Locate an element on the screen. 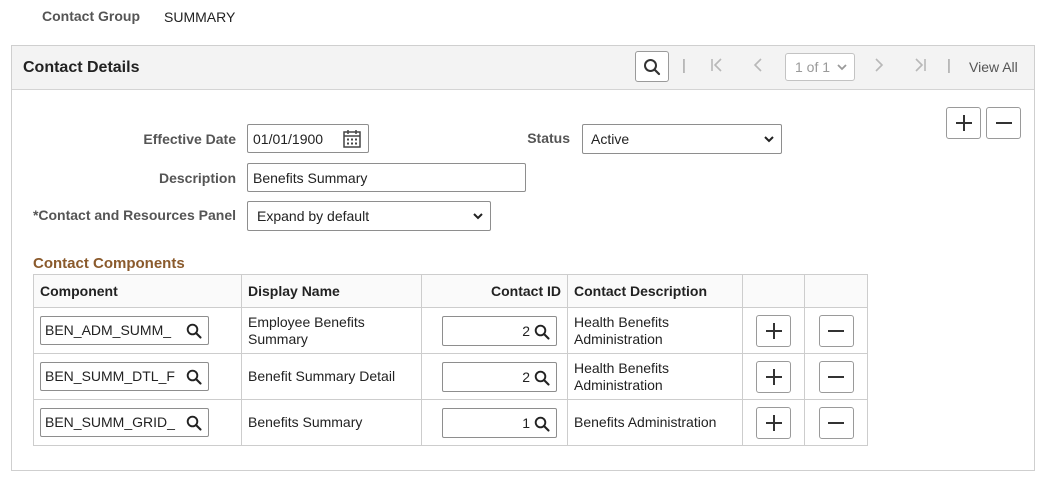 This screenshot has width=1047, height=481. previous-icon is located at coordinates (757, 65).